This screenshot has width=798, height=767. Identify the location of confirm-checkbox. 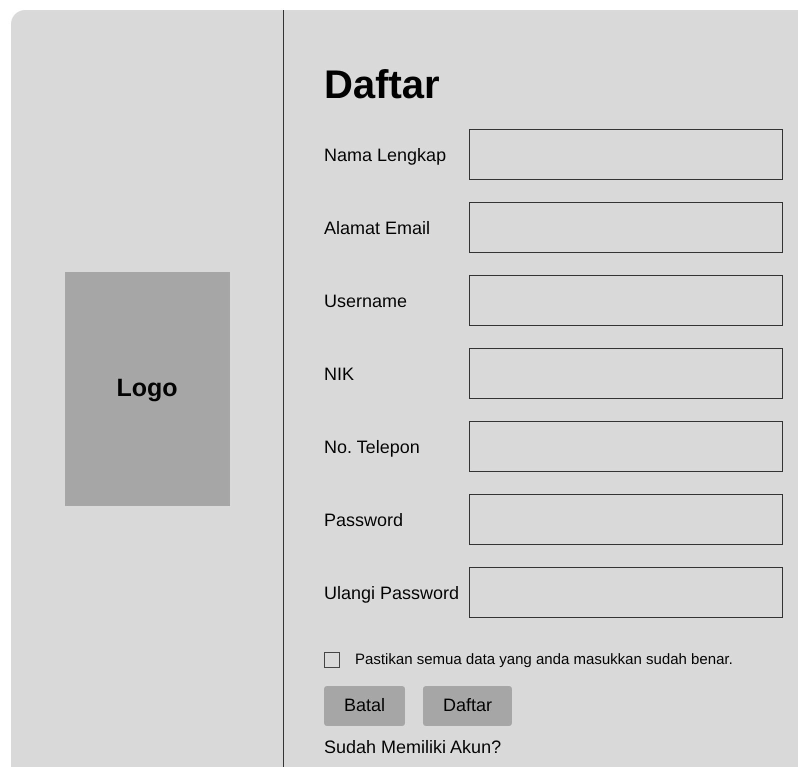
(332, 660).